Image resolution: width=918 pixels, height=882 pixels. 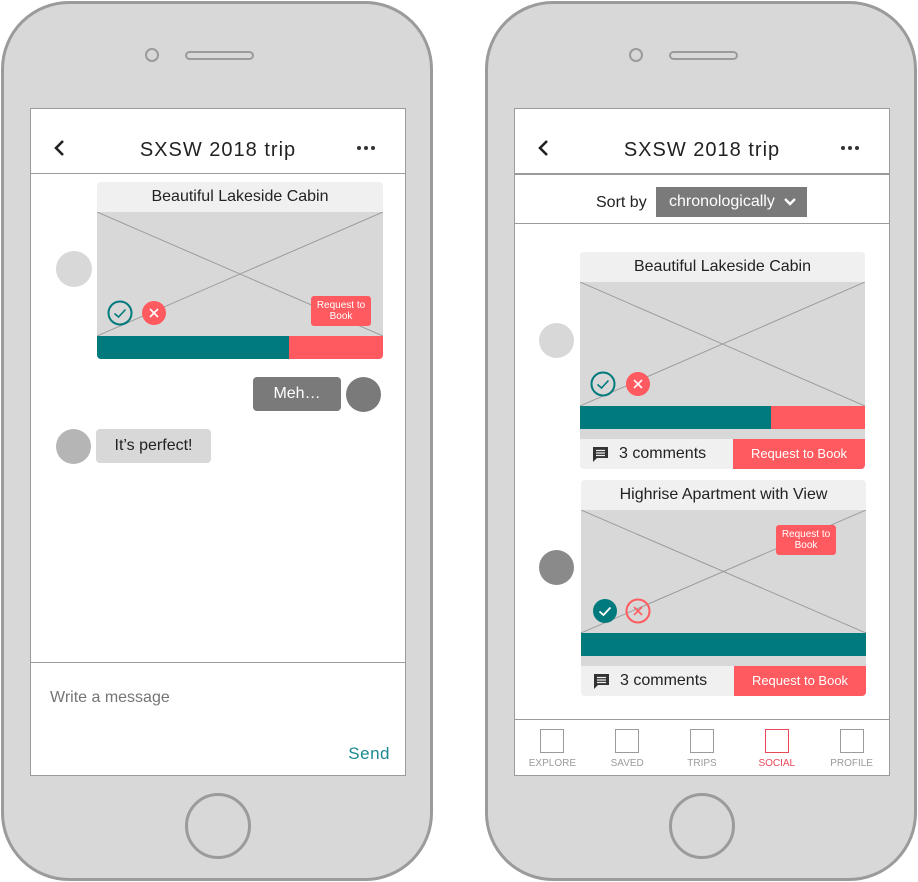 What do you see at coordinates (702, 763) in the screenshot?
I see `tab-label: TRIPS` at bounding box center [702, 763].